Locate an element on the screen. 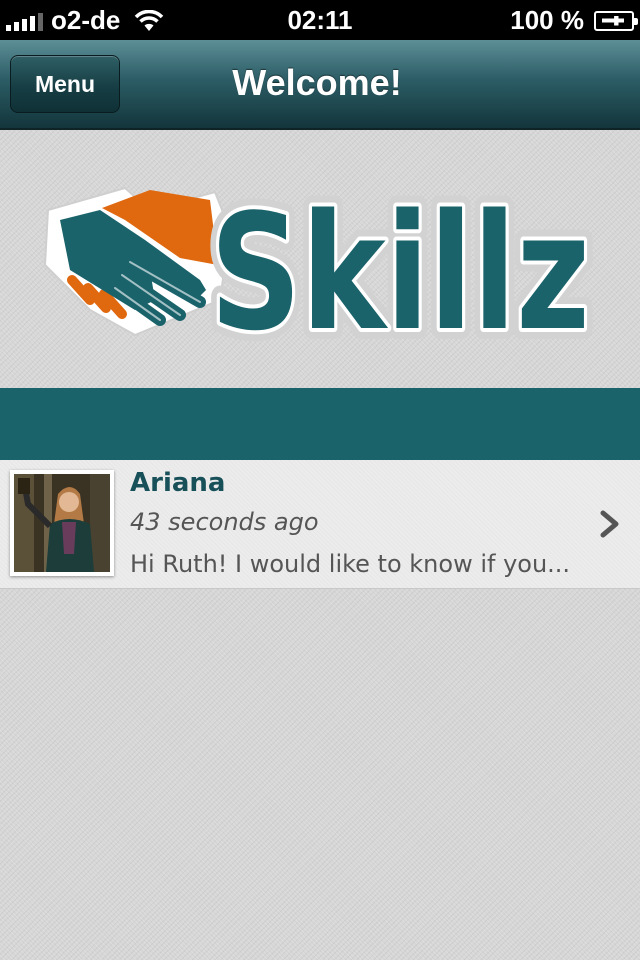 Image resolution: width=640 pixels, height=960 pixels. page-title: Welcome! is located at coordinates (317, 82).